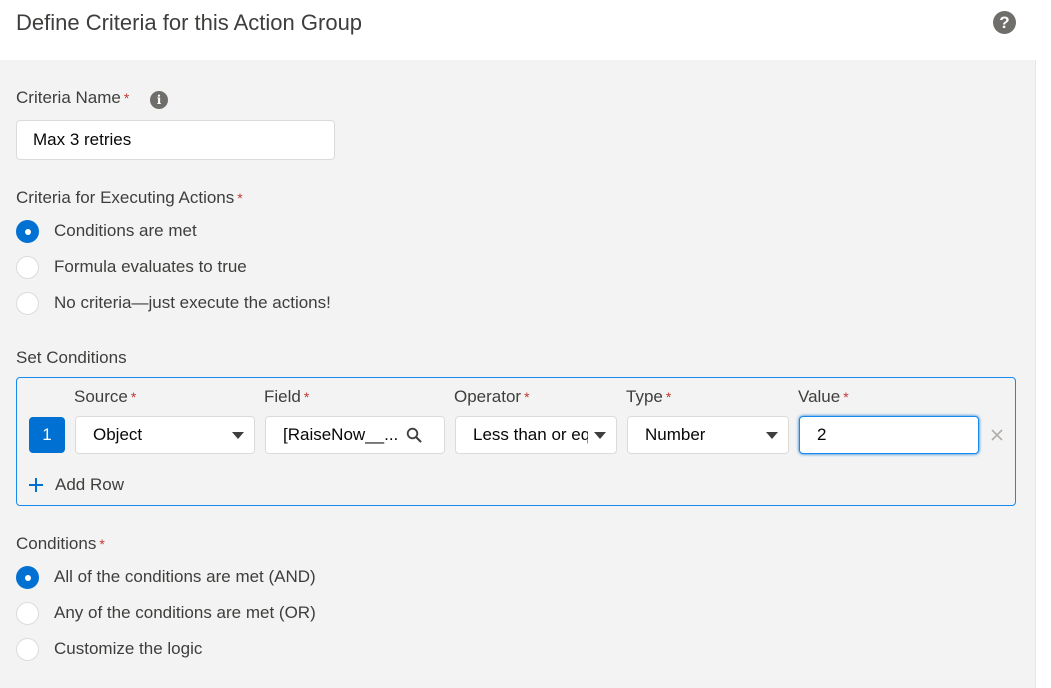  Describe the element at coordinates (822, 434) in the screenshot. I see `value-input-value: 2` at that location.